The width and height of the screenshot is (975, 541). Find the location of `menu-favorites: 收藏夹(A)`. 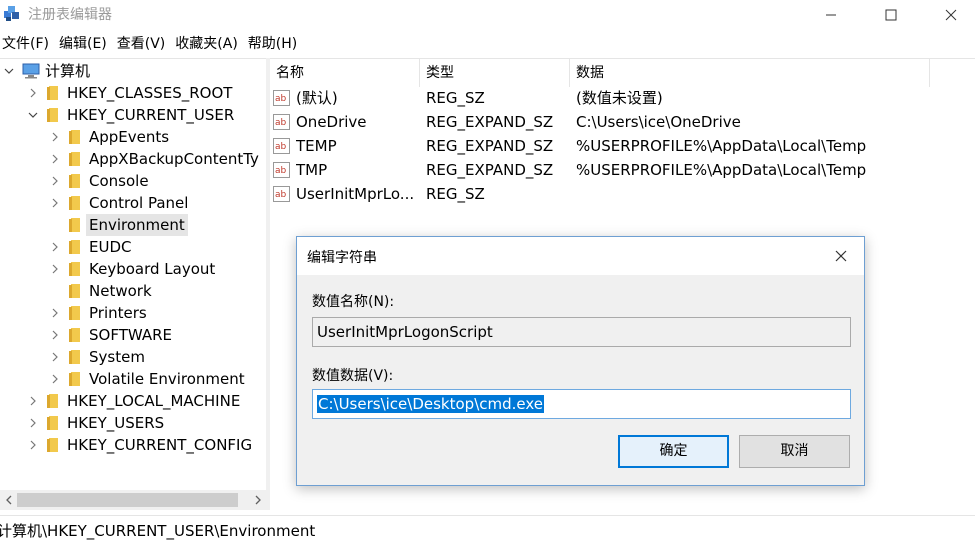

menu-favorites: 收藏夹(A) is located at coordinates (207, 44).